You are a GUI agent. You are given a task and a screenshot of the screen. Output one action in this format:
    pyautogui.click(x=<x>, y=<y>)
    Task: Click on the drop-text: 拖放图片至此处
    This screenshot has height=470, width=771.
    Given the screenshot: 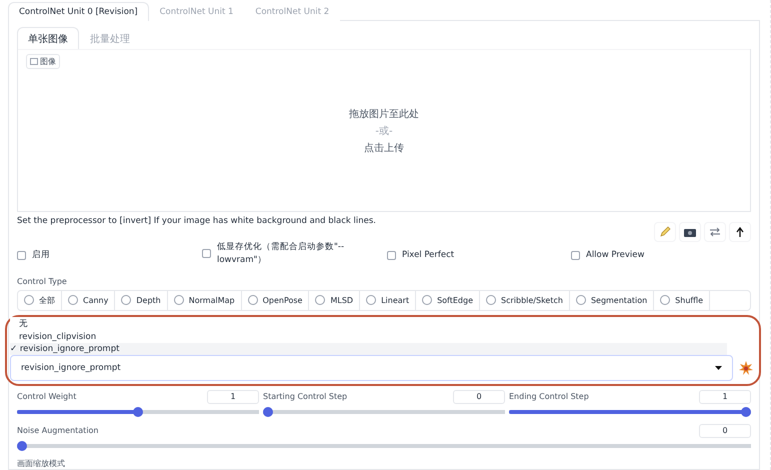 What is the action you would take?
    pyautogui.click(x=384, y=114)
    